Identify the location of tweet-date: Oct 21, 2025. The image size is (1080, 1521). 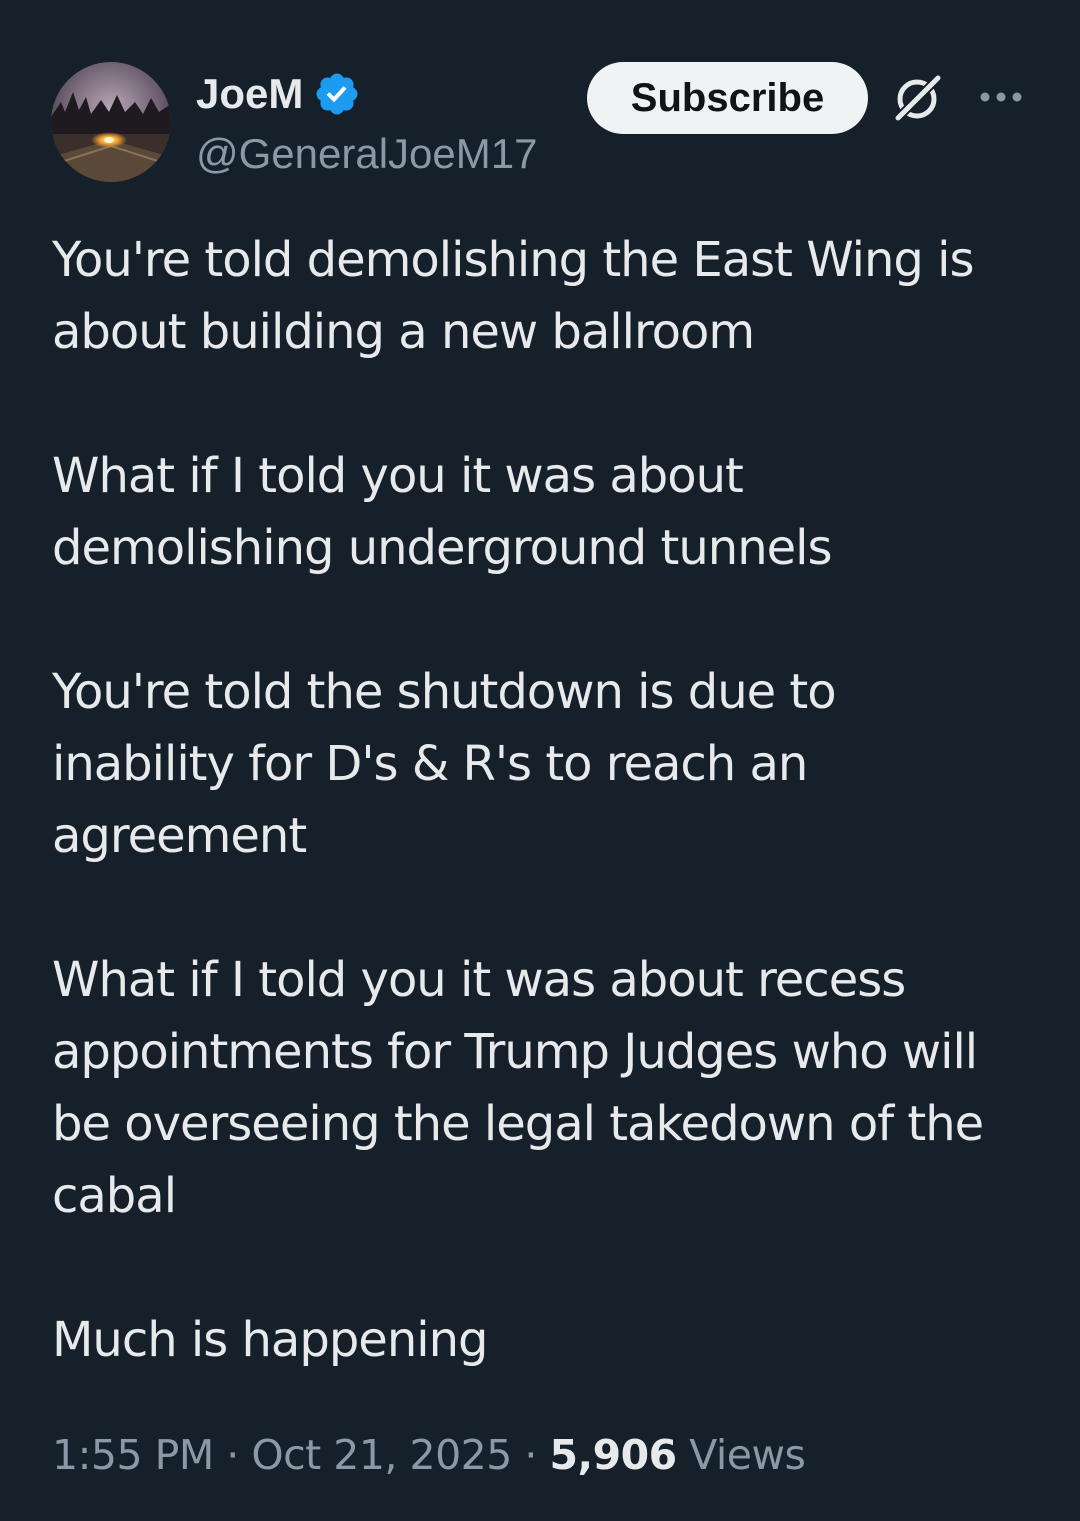
(381, 1455).